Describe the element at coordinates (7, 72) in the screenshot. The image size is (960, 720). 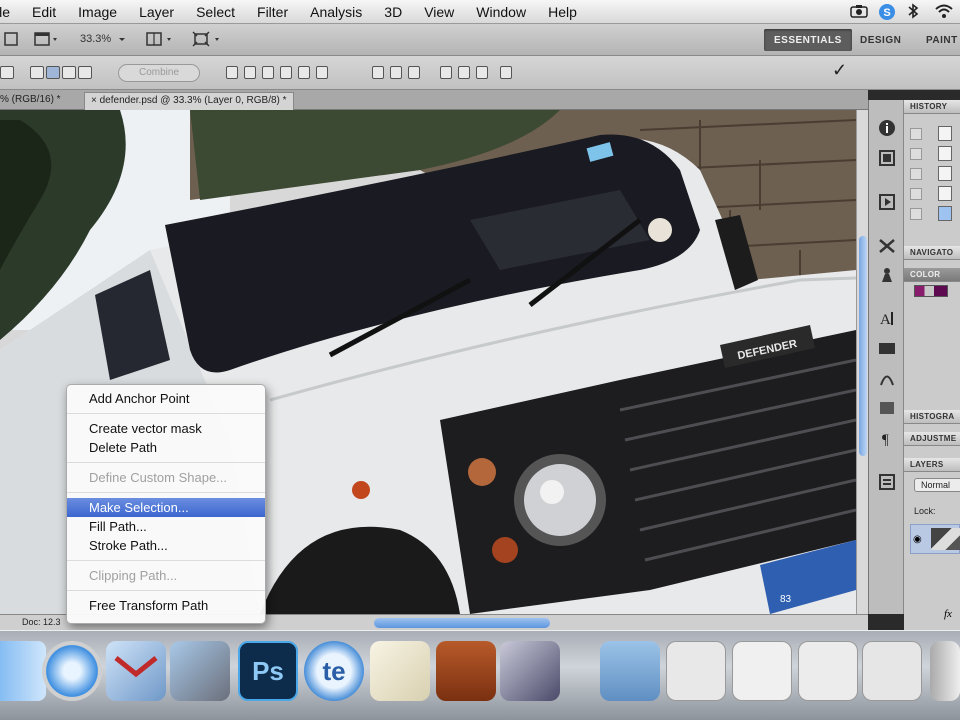
I see `tool-preset-icon` at that location.